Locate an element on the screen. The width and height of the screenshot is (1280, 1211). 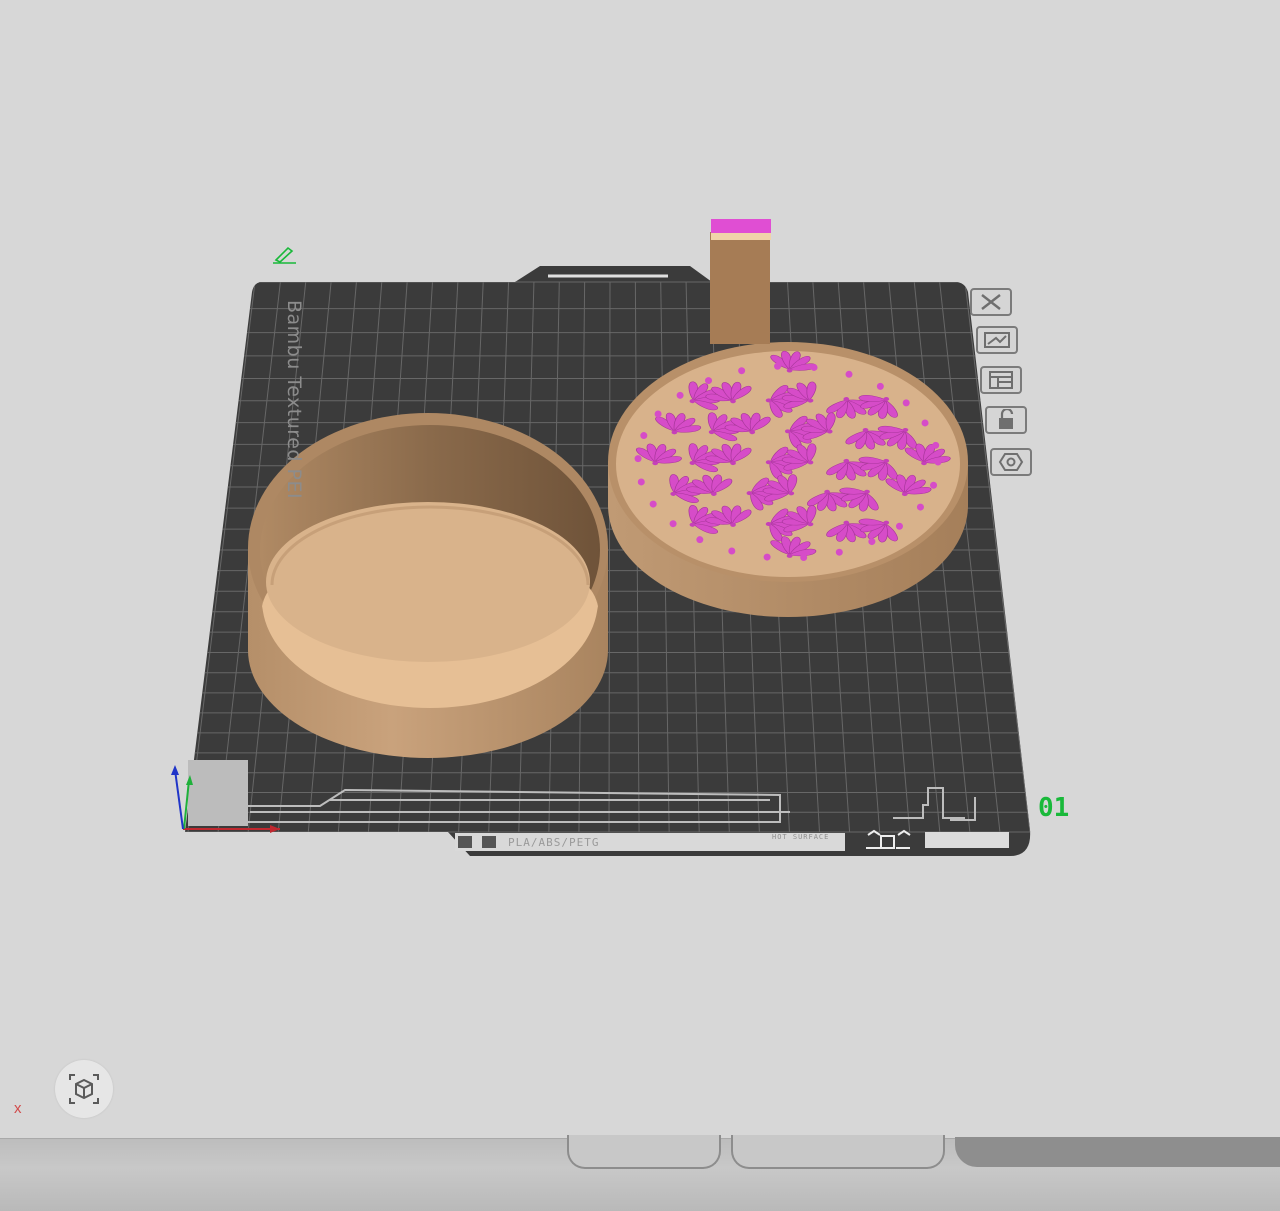
close-icon is located at coordinates (991, 302).